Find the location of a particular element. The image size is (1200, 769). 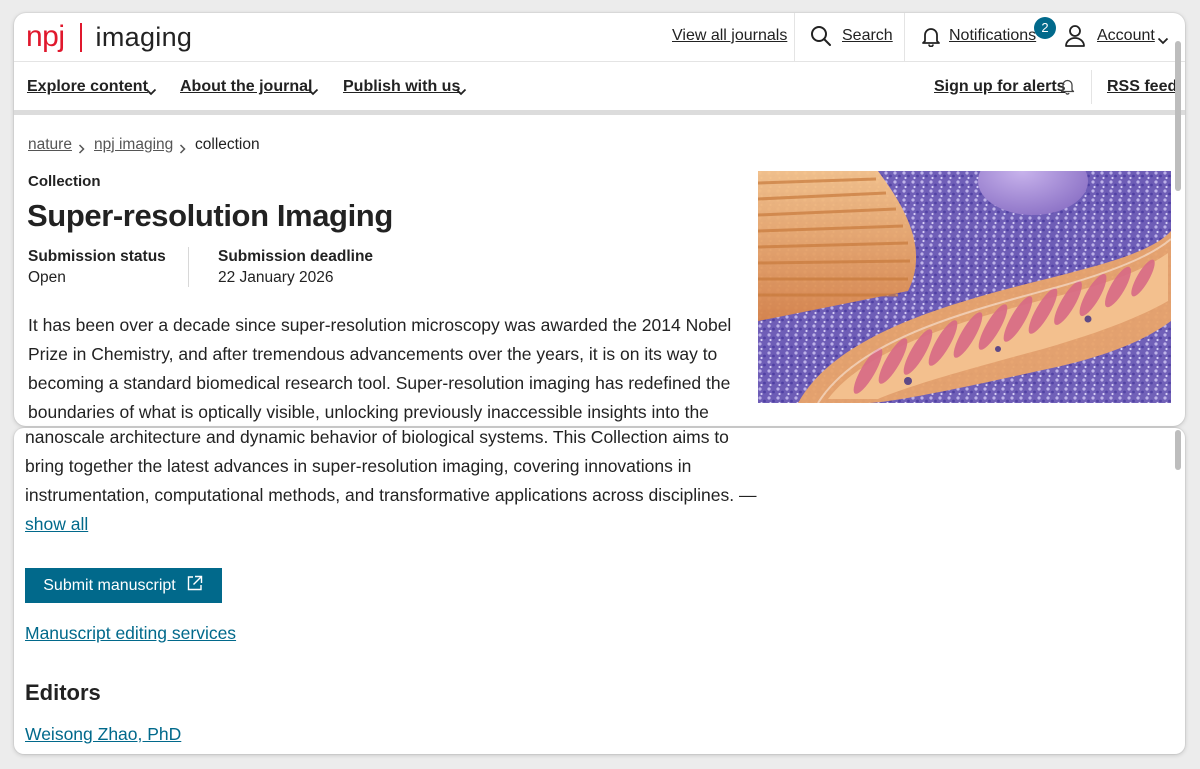

show-all-link: show all is located at coordinates (56, 524).